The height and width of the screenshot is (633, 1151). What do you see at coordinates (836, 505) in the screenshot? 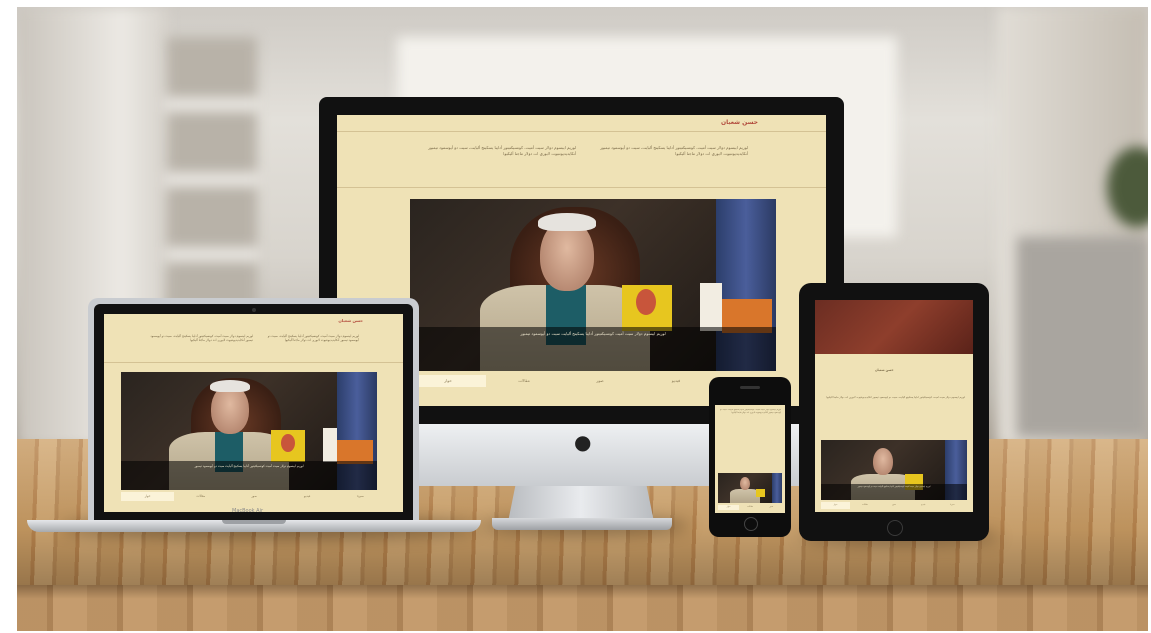
I see `tablet-tab-0: حوار` at bounding box center [836, 505].